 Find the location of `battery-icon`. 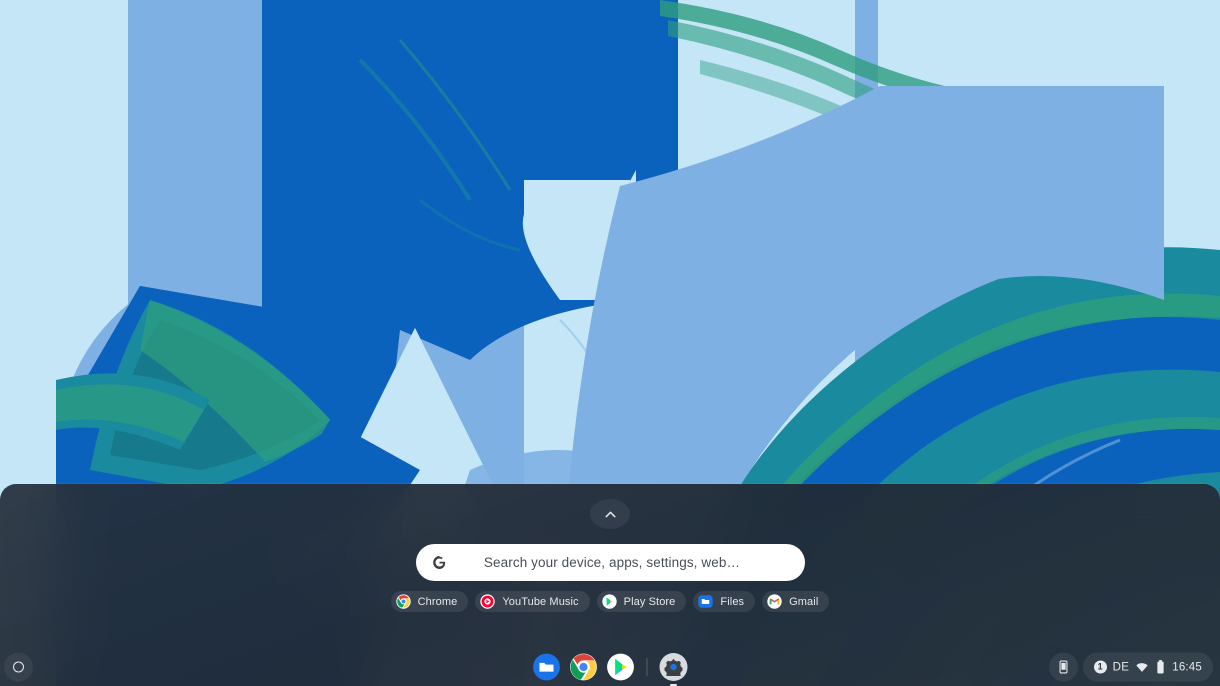

battery-icon is located at coordinates (1160, 667).